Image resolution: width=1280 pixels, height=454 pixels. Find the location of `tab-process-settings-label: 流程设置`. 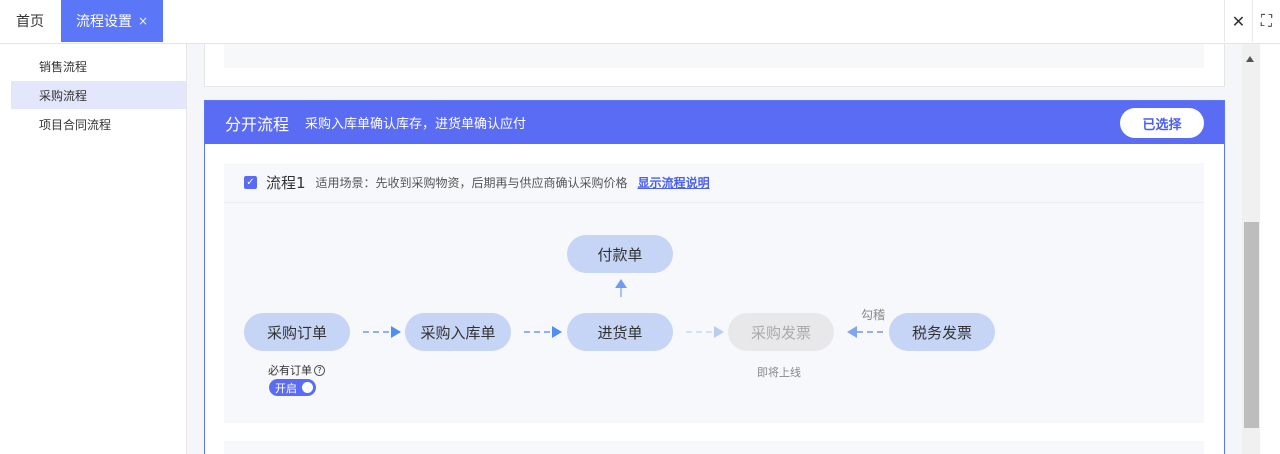

tab-process-settings-label: 流程设置 is located at coordinates (103, 22).